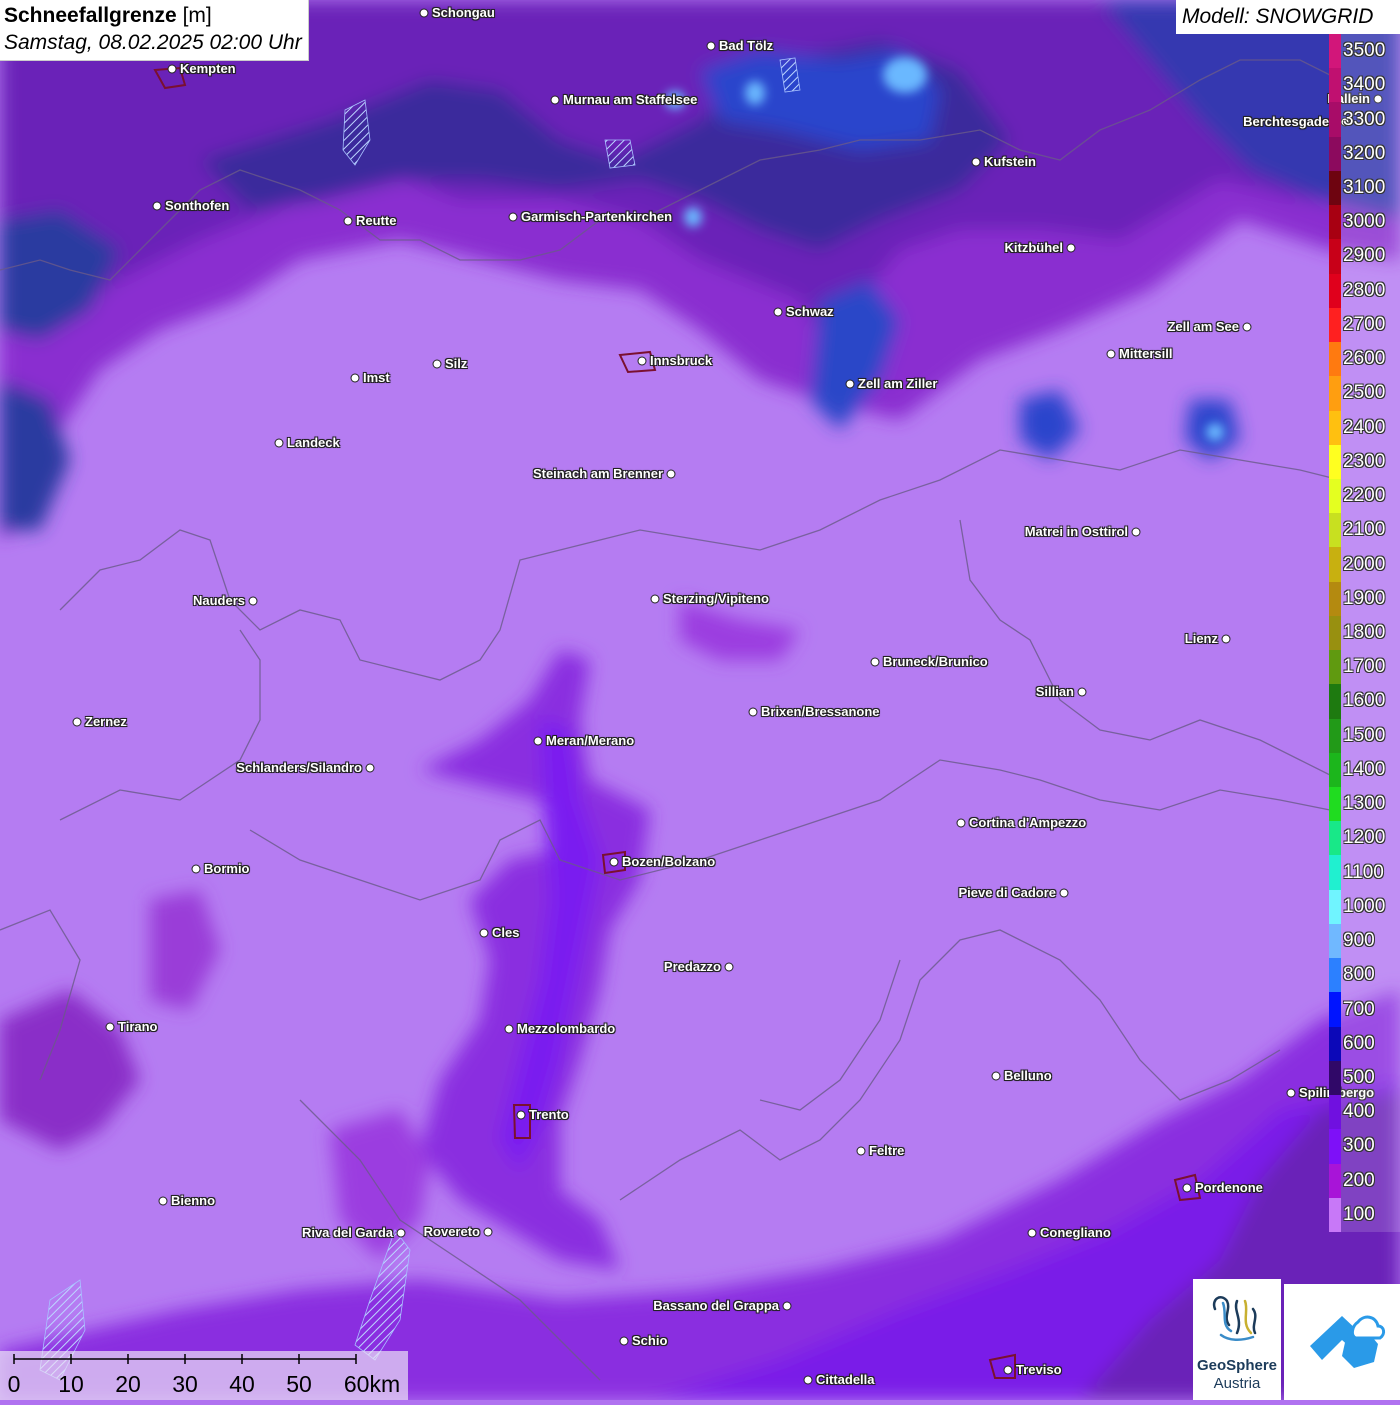 The width and height of the screenshot is (1400, 1405). What do you see at coordinates (463, 12) in the screenshot?
I see `place-label-schongau: Schongau` at bounding box center [463, 12].